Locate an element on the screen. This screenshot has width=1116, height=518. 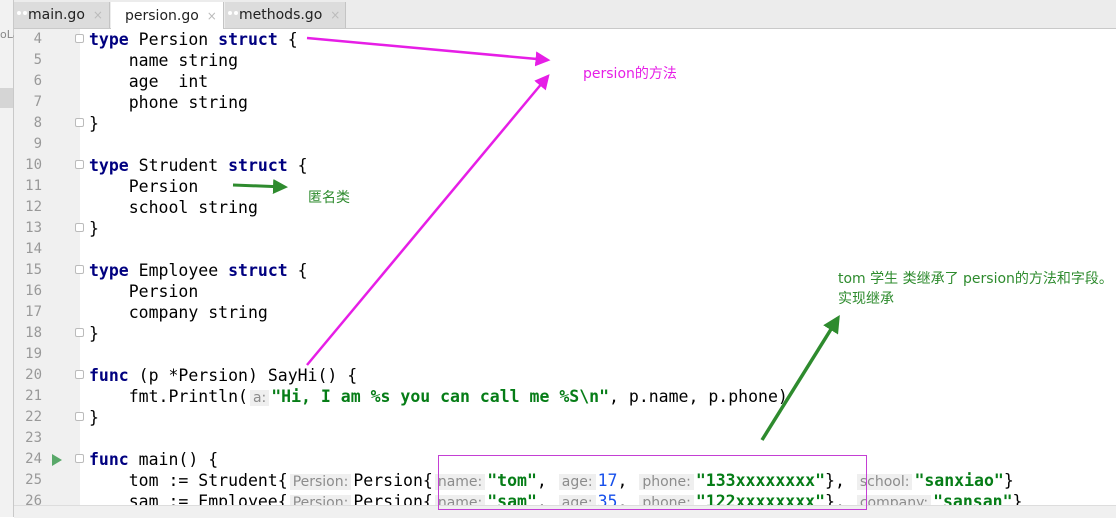
arrow-struct-to-method-note is located at coordinates (428, 51).